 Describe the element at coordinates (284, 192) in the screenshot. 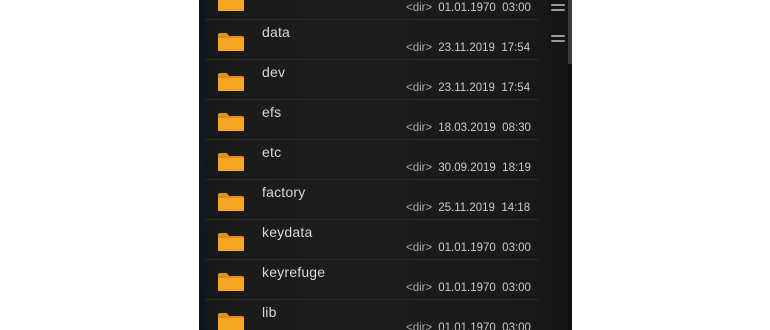

I see `file-name: factory` at that location.